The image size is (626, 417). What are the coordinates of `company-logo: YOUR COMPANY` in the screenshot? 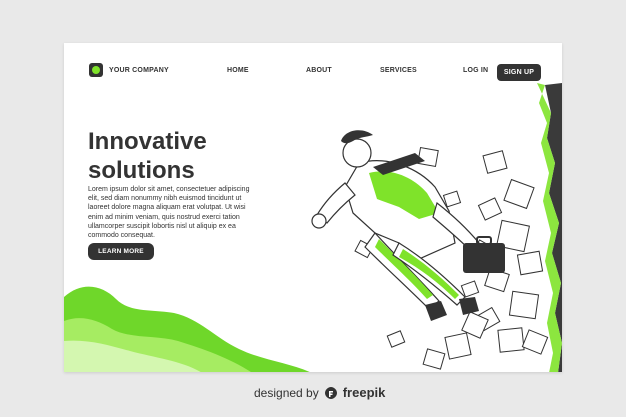 It's located at (129, 70).